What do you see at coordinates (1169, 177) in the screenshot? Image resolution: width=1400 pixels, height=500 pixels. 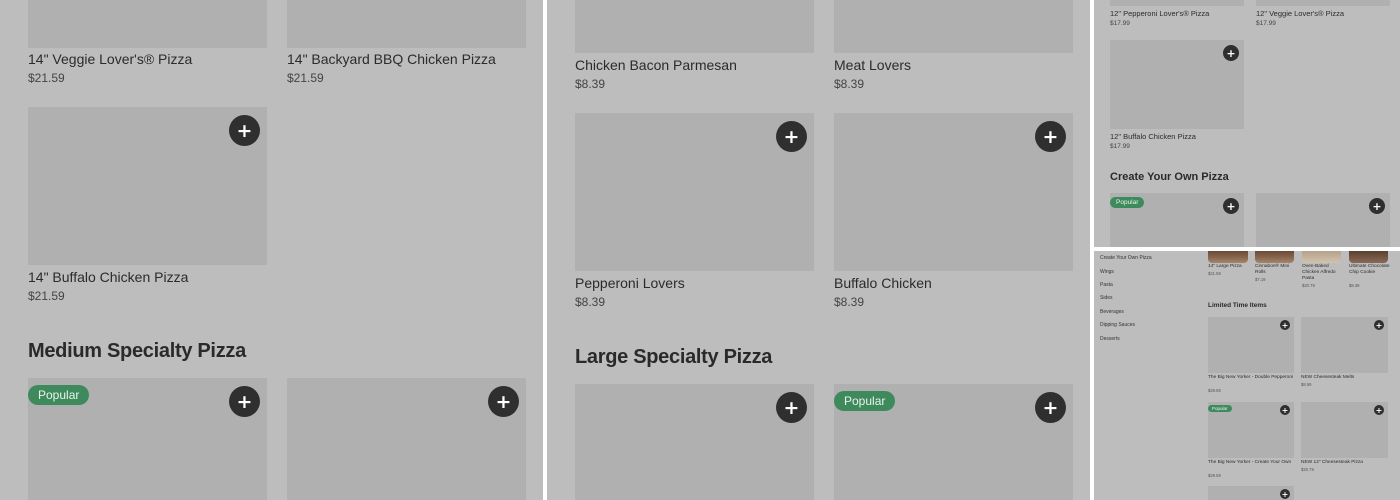 I see `section-title: Create Your Own Pizza` at bounding box center [1169, 177].